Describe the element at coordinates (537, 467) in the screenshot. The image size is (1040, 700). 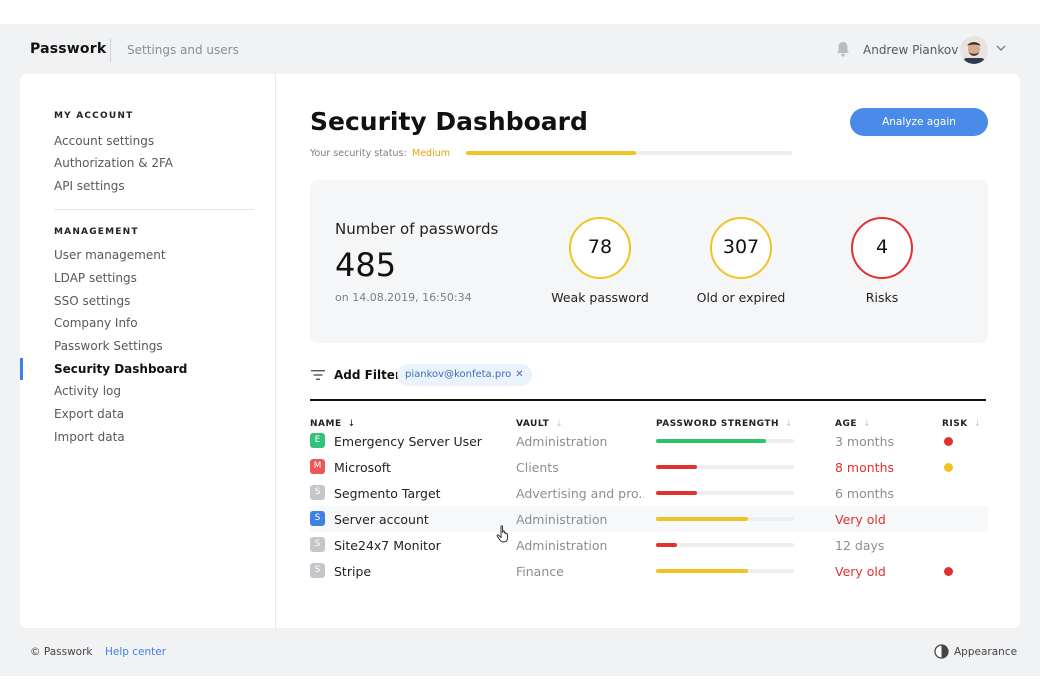
I see `entry-vault: Clients` at that location.